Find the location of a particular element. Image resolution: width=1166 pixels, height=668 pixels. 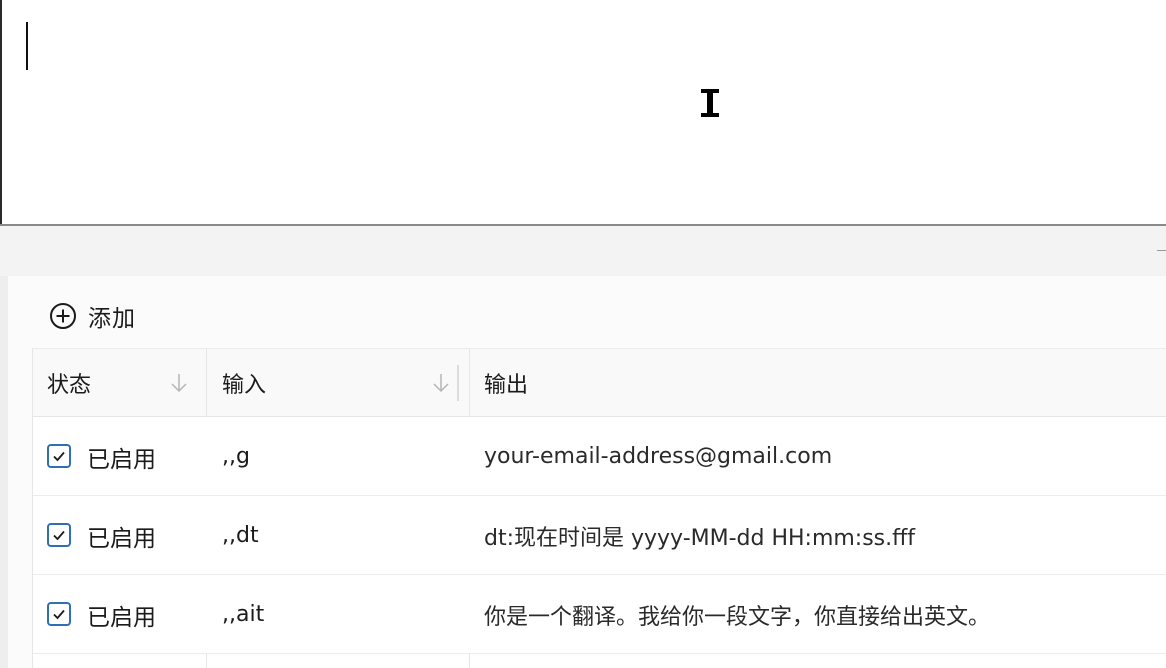

table-row: 已启用 ,,g your-email-address@gmail.com is located at coordinates (599, 456).